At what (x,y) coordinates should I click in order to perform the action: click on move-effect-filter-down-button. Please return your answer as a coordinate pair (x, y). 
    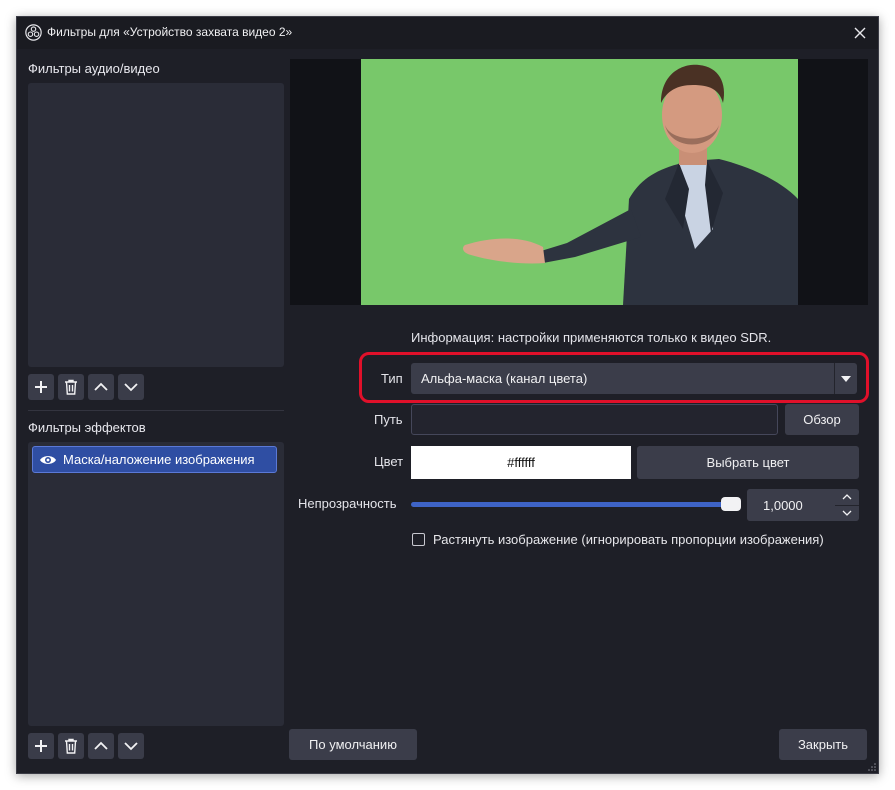
    Looking at the image, I should click on (131, 746).